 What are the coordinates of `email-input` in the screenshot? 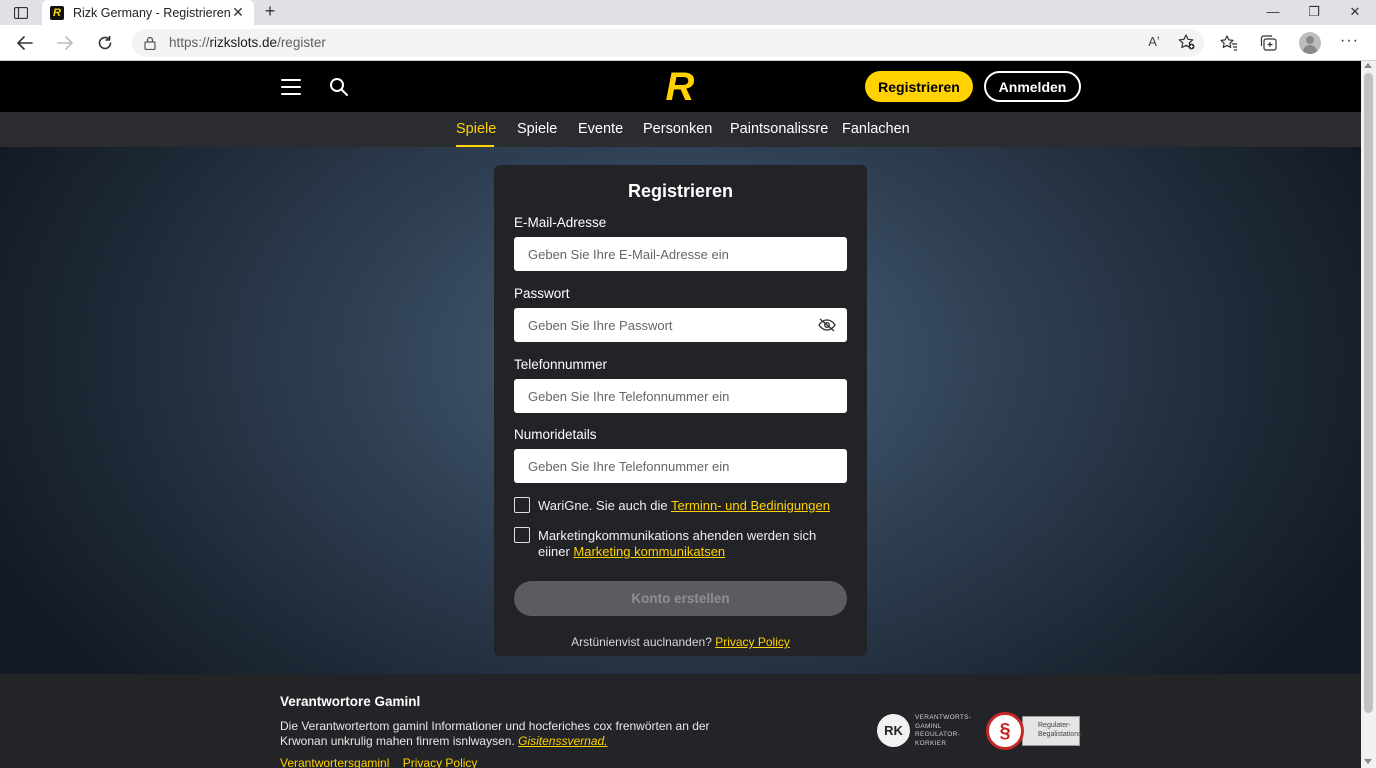 It's located at (680, 254).